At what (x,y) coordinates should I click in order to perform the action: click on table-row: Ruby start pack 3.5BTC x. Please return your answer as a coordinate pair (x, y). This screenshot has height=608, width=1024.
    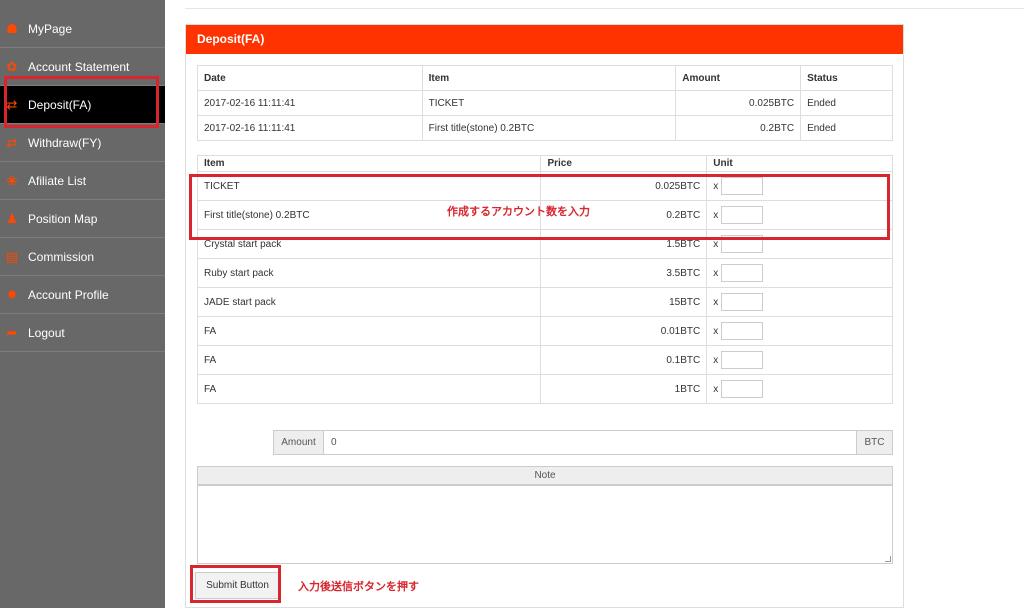
    Looking at the image, I should click on (544, 273).